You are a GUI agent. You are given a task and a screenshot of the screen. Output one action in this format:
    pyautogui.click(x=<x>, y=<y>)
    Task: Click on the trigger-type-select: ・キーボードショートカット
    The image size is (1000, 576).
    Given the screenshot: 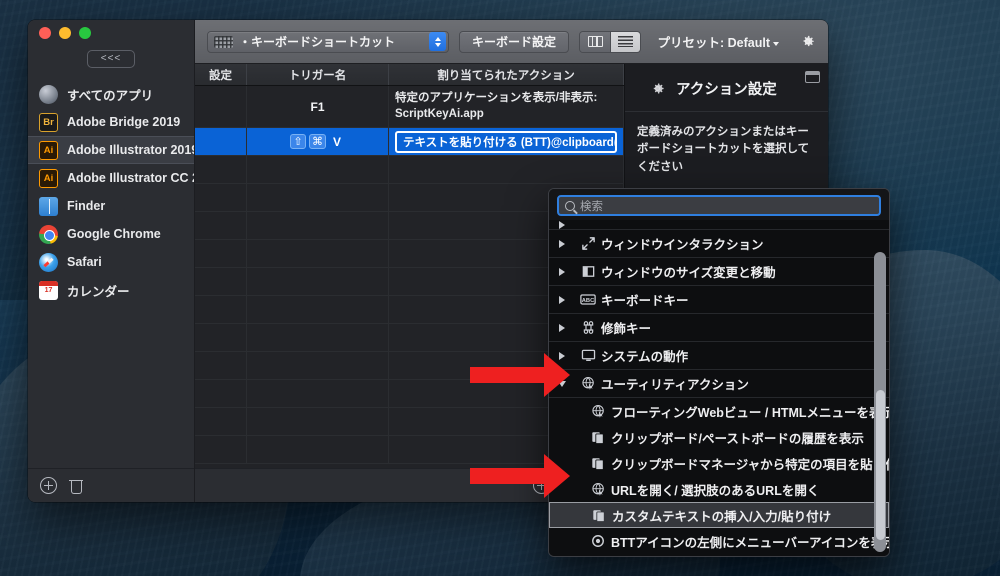 What is the action you would take?
    pyautogui.click(x=328, y=41)
    